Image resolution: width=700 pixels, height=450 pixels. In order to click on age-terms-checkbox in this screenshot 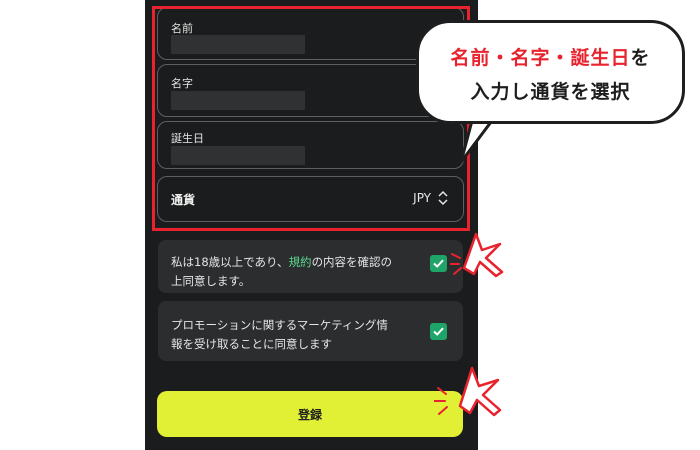, I will do `click(438, 263)`.